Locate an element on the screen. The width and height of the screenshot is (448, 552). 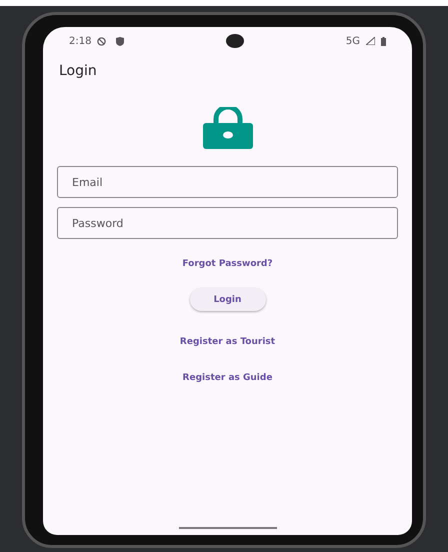
camera-cutout is located at coordinates (235, 41).